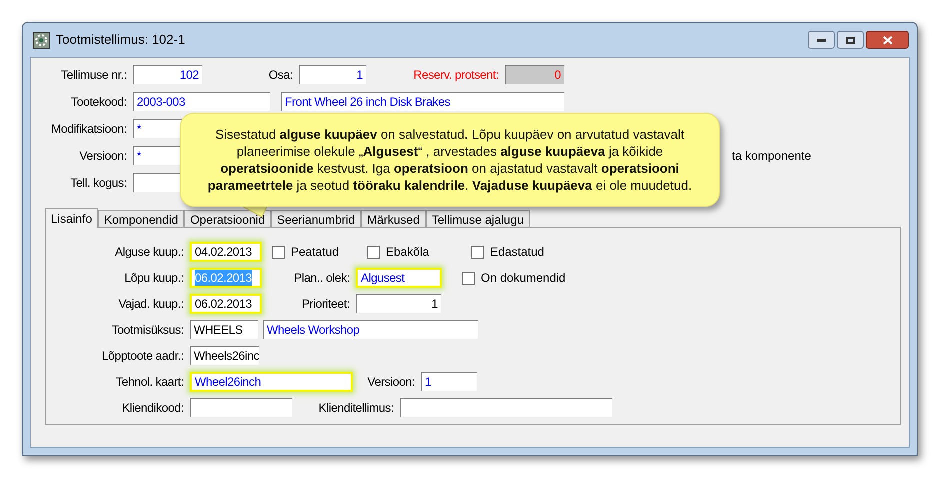 The width and height of the screenshot is (942, 479). Describe the element at coordinates (151, 304) in the screenshot. I see `field-label: Vajad. kuup.:` at that location.